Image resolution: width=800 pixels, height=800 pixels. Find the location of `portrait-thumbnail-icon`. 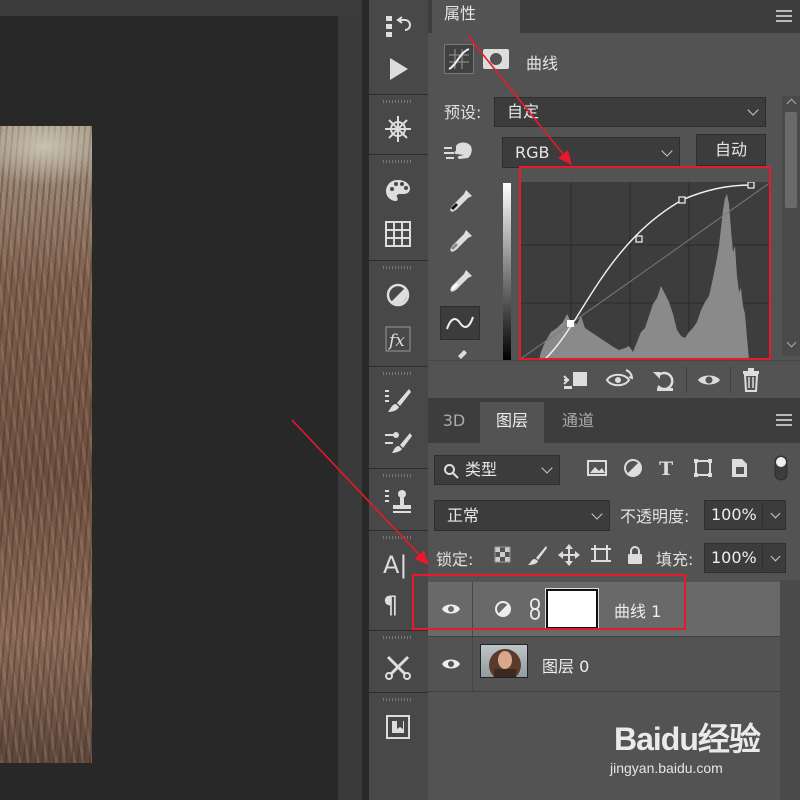

portrait-thumbnail-icon is located at coordinates (505, 663).